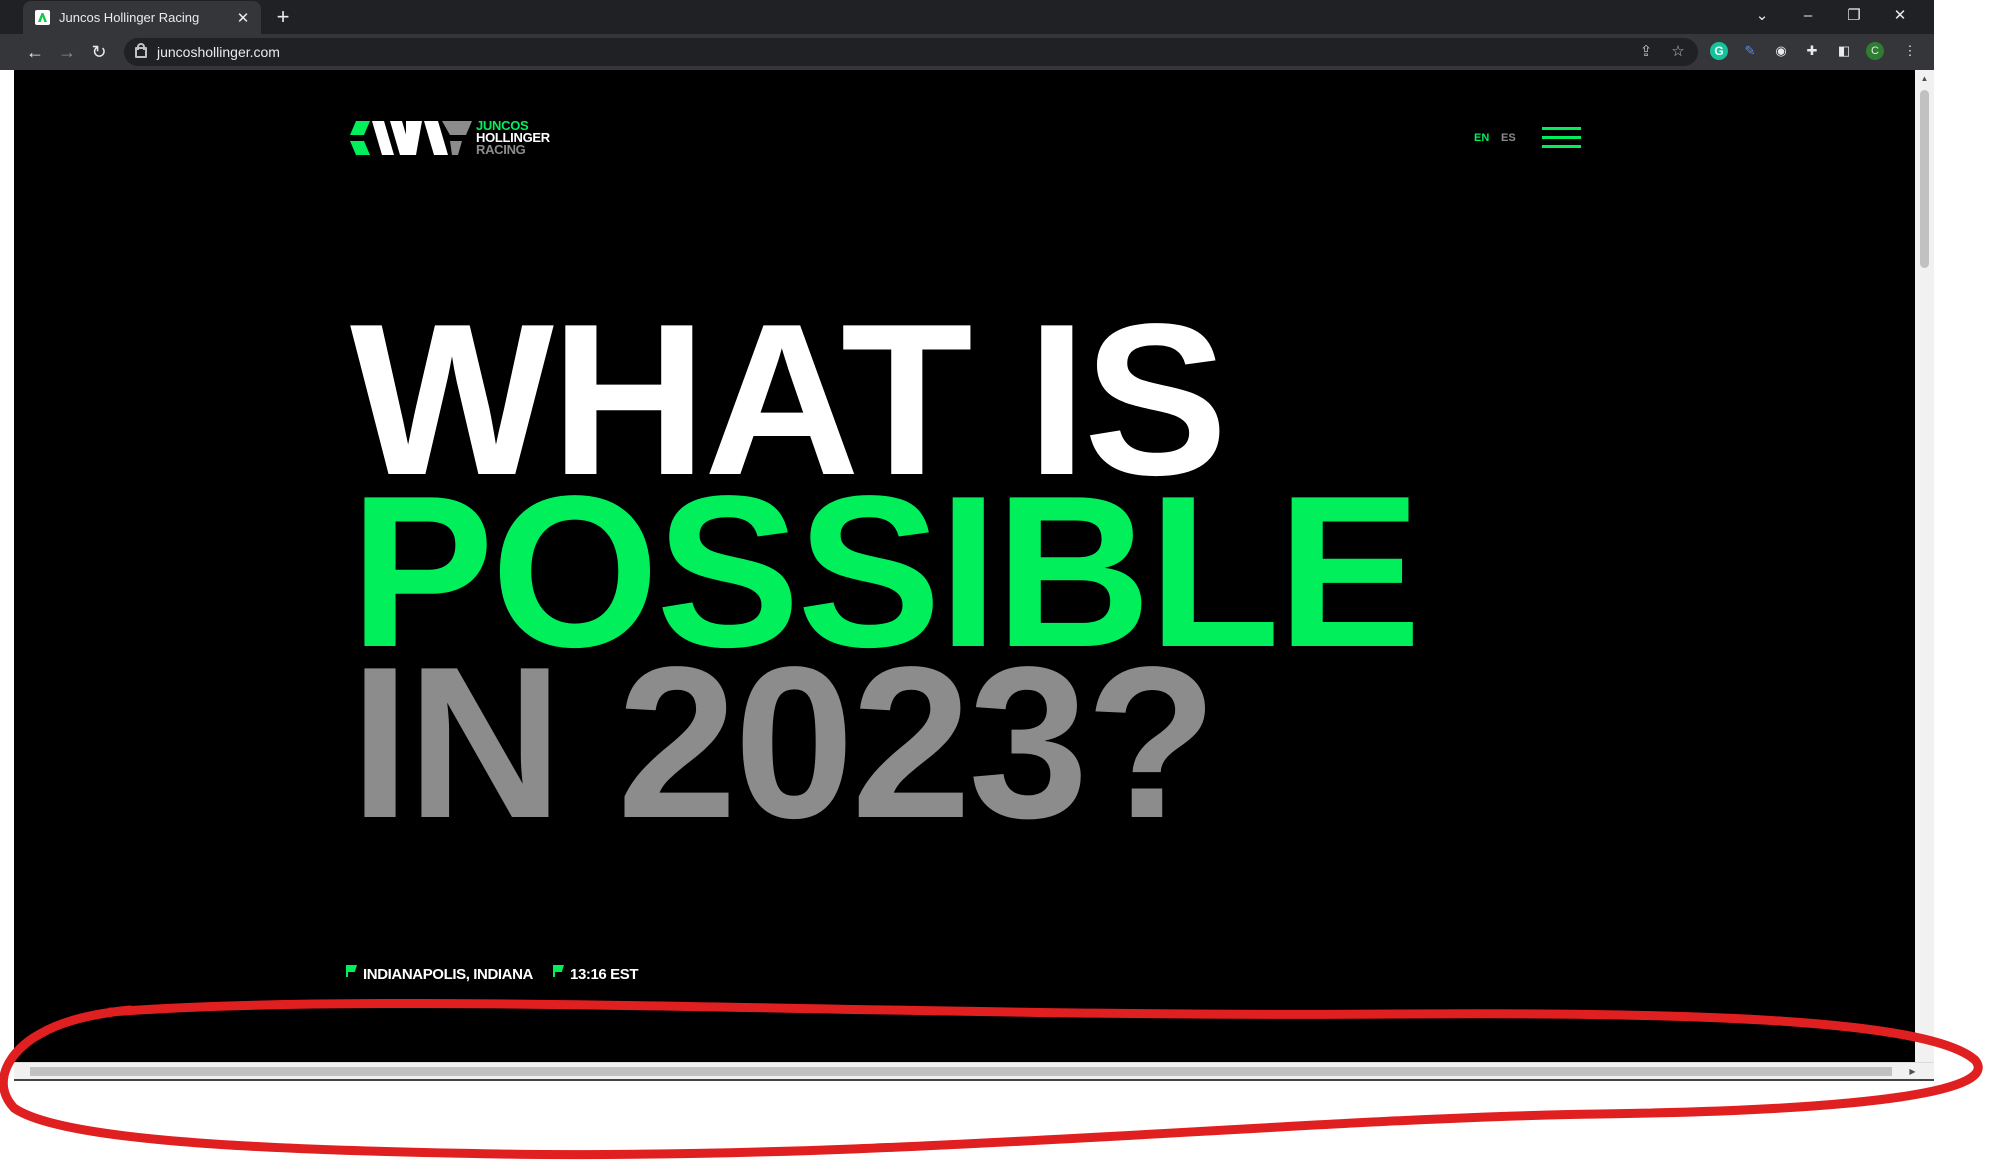 Image resolution: width=1992 pixels, height=1176 pixels. I want to click on browser-tab: Juncos Hollinger Racing ✕, so click(142, 17).